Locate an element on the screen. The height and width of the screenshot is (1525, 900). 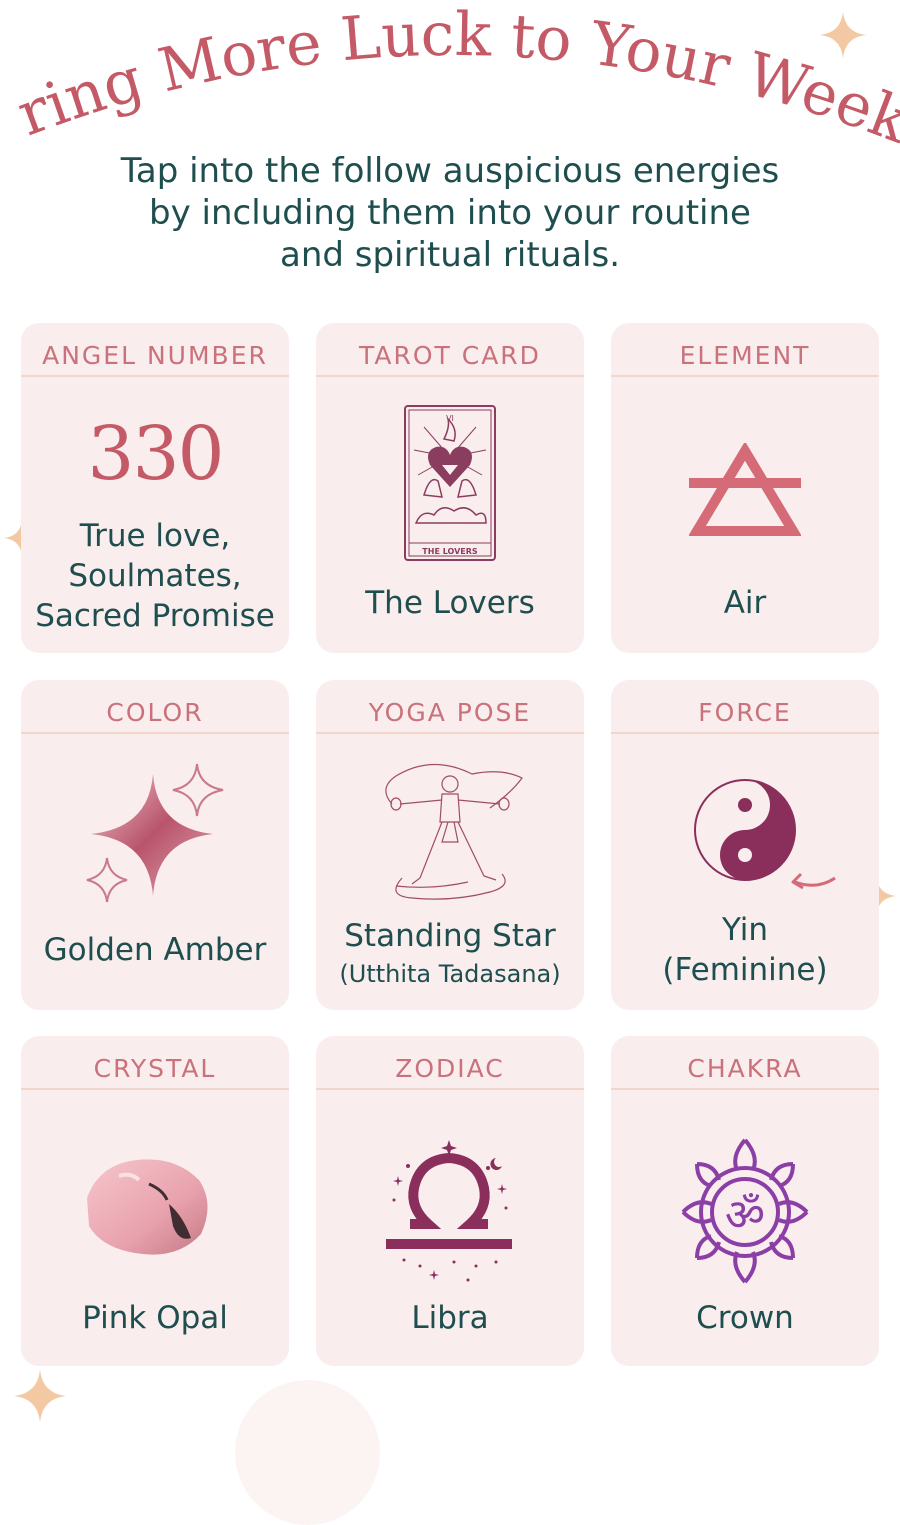
card-color: COLOR Golden Amber is located at coordinates (155, 845).